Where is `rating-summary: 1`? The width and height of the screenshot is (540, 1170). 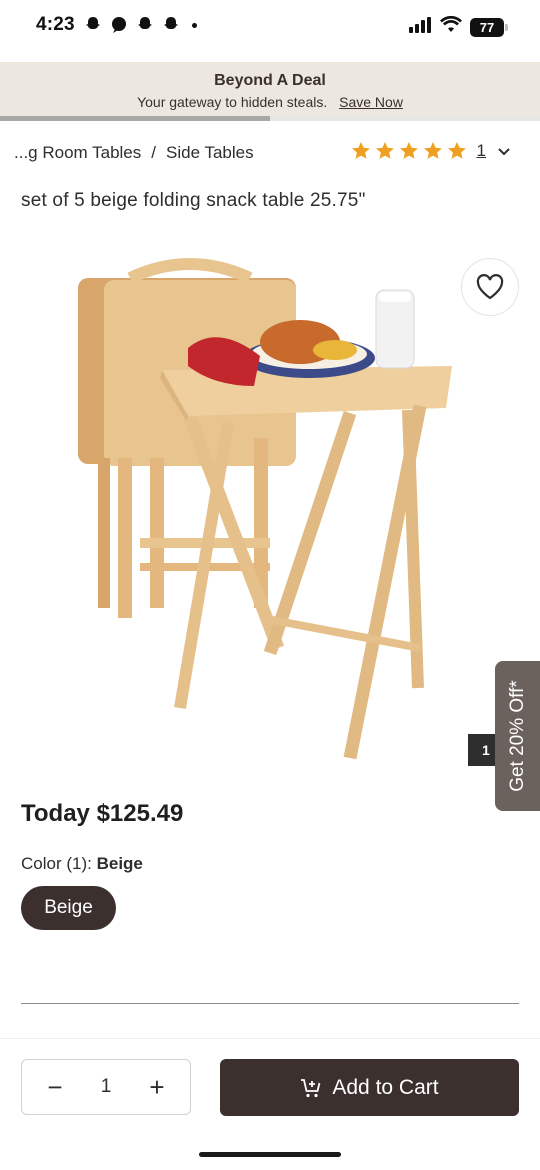
rating-summary: 1 is located at coordinates (431, 151).